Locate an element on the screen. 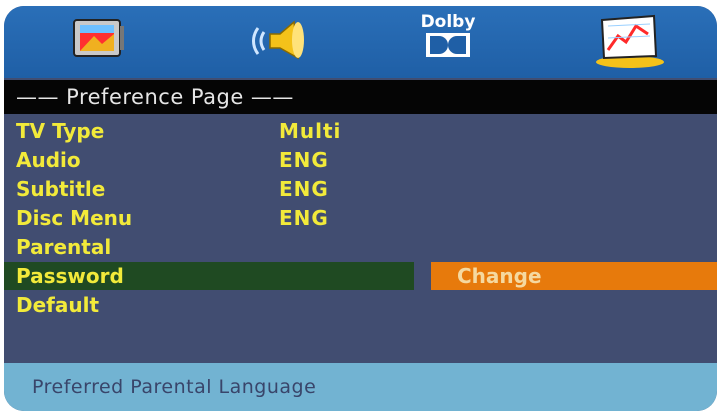  menu-item-default: Default is located at coordinates (360, 305).